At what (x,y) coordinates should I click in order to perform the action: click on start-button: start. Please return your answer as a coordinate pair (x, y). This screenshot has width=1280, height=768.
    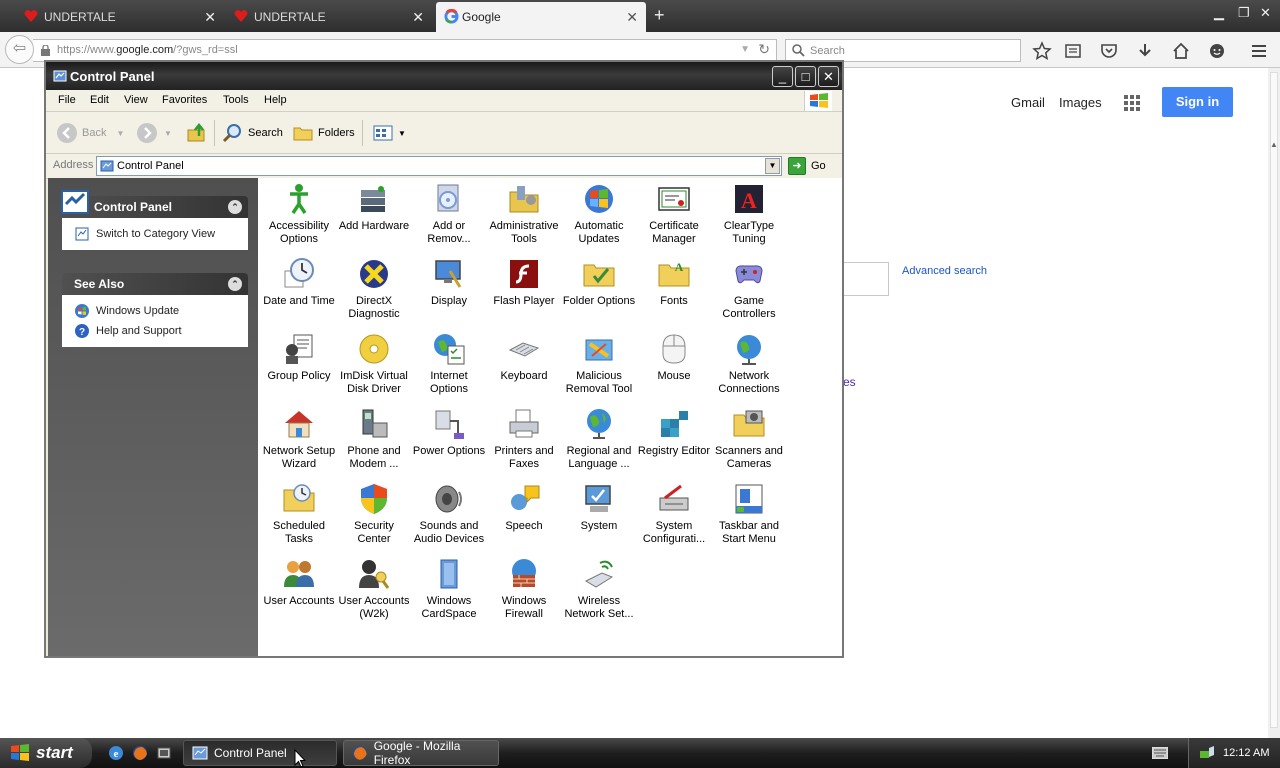
    Looking at the image, I should click on (46, 753).